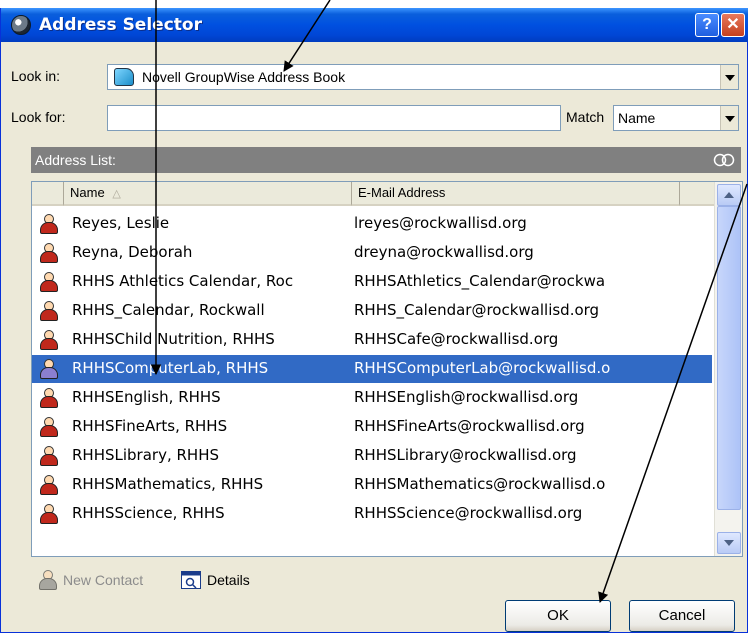  Describe the element at coordinates (145, 455) in the screenshot. I see `contact-name: RHHSLibrary, RHHS` at that location.